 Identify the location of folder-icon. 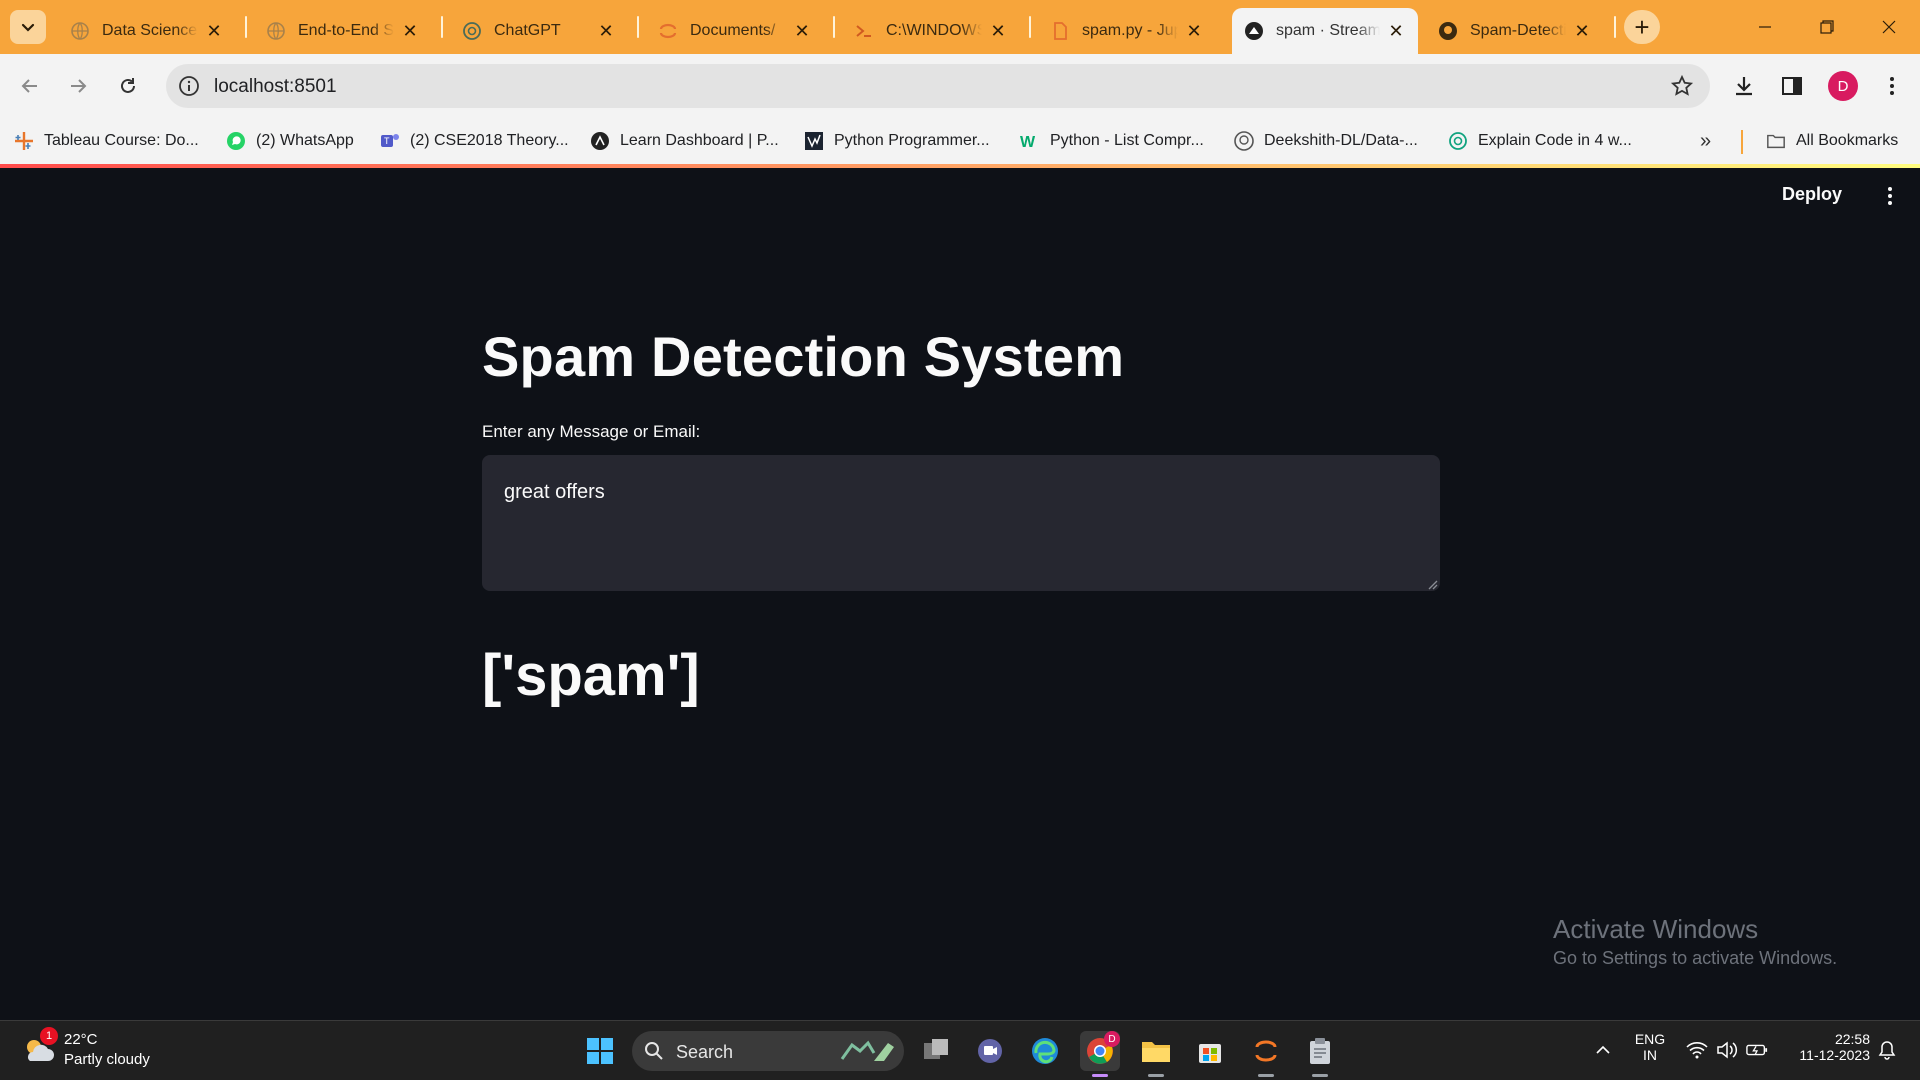
(1156, 1052).